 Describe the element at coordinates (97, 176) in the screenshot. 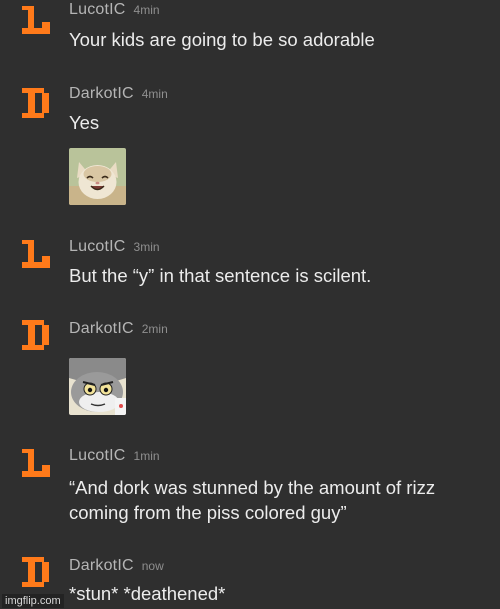

I see `smiling-cat-image` at that location.